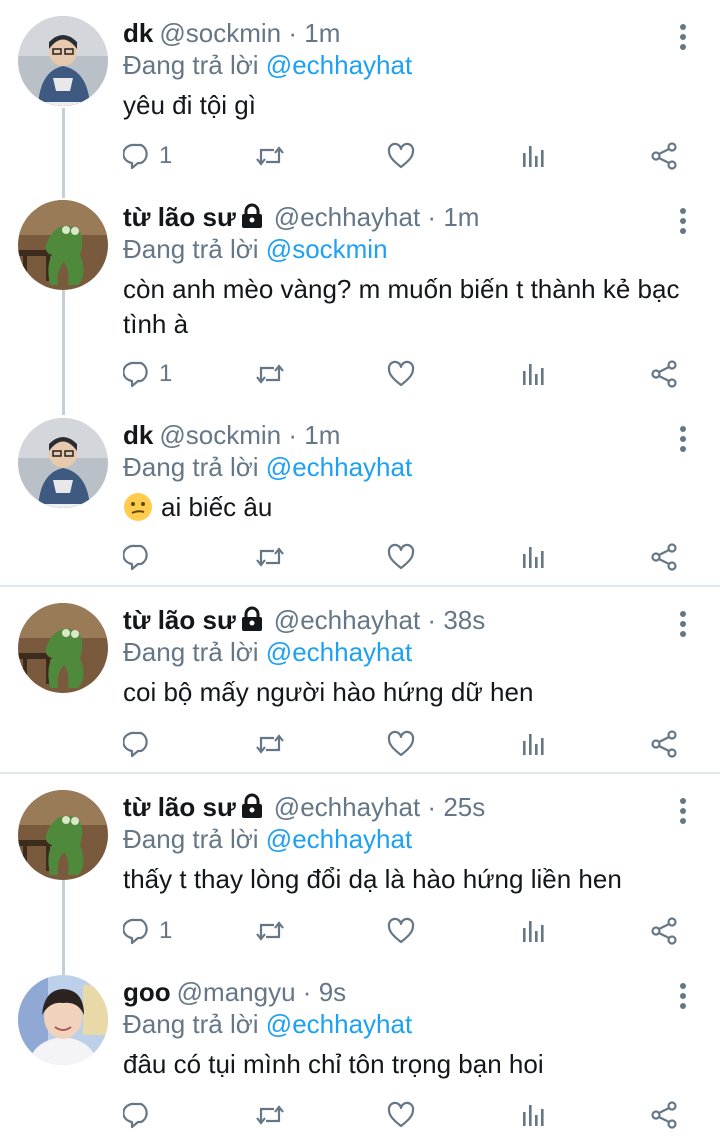  I want to click on tweet-actions: 1, so click(403, 931).